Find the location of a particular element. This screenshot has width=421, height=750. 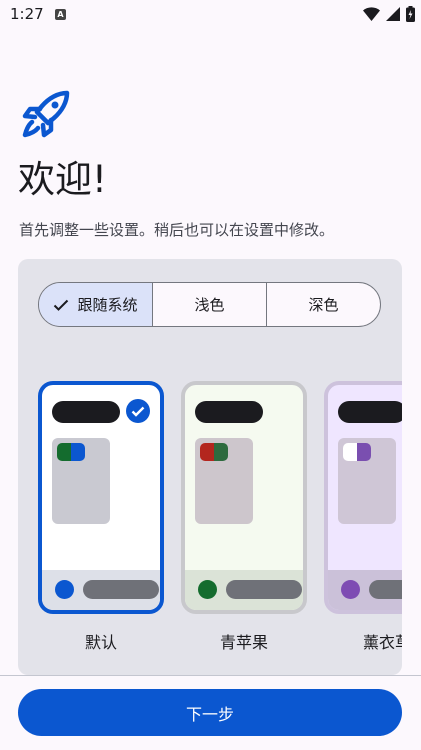

theme-mode-label: 浅色 is located at coordinates (209, 305).